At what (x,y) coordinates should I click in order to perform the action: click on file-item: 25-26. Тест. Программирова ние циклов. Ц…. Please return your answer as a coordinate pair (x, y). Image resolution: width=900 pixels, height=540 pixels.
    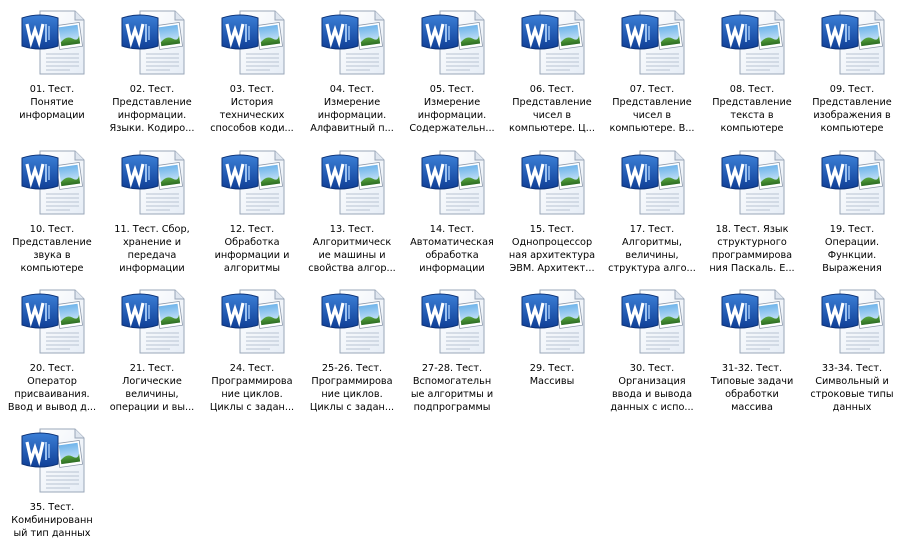
    Looking at the image, I should click on (352, 347).